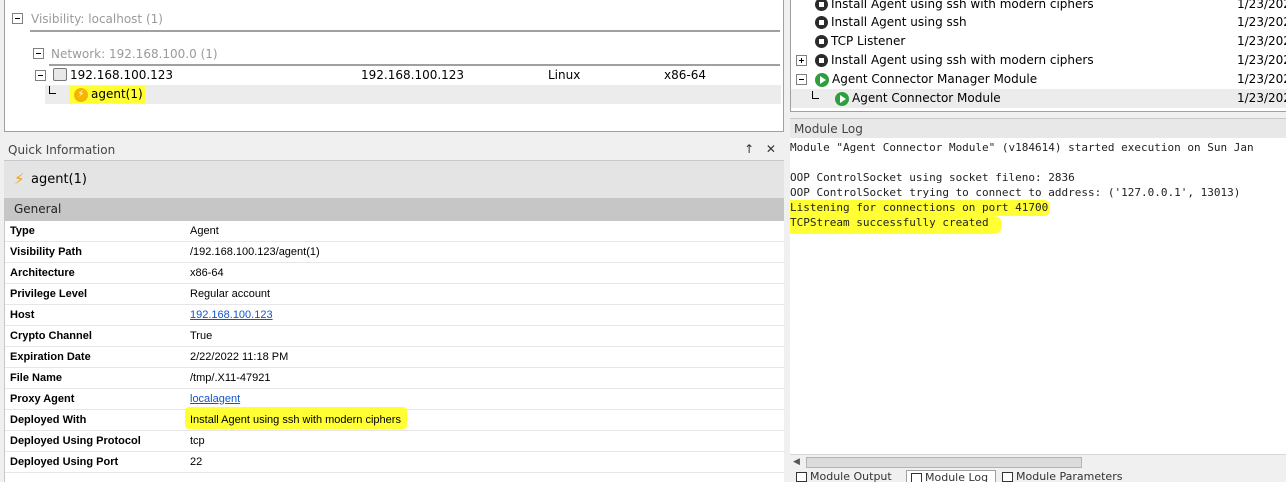 The image size is (1286, 482). What do you see at coordinates (48, 420) in the screenshot?
I see `row-key: Deployed With` at bounding box center [48, 420].